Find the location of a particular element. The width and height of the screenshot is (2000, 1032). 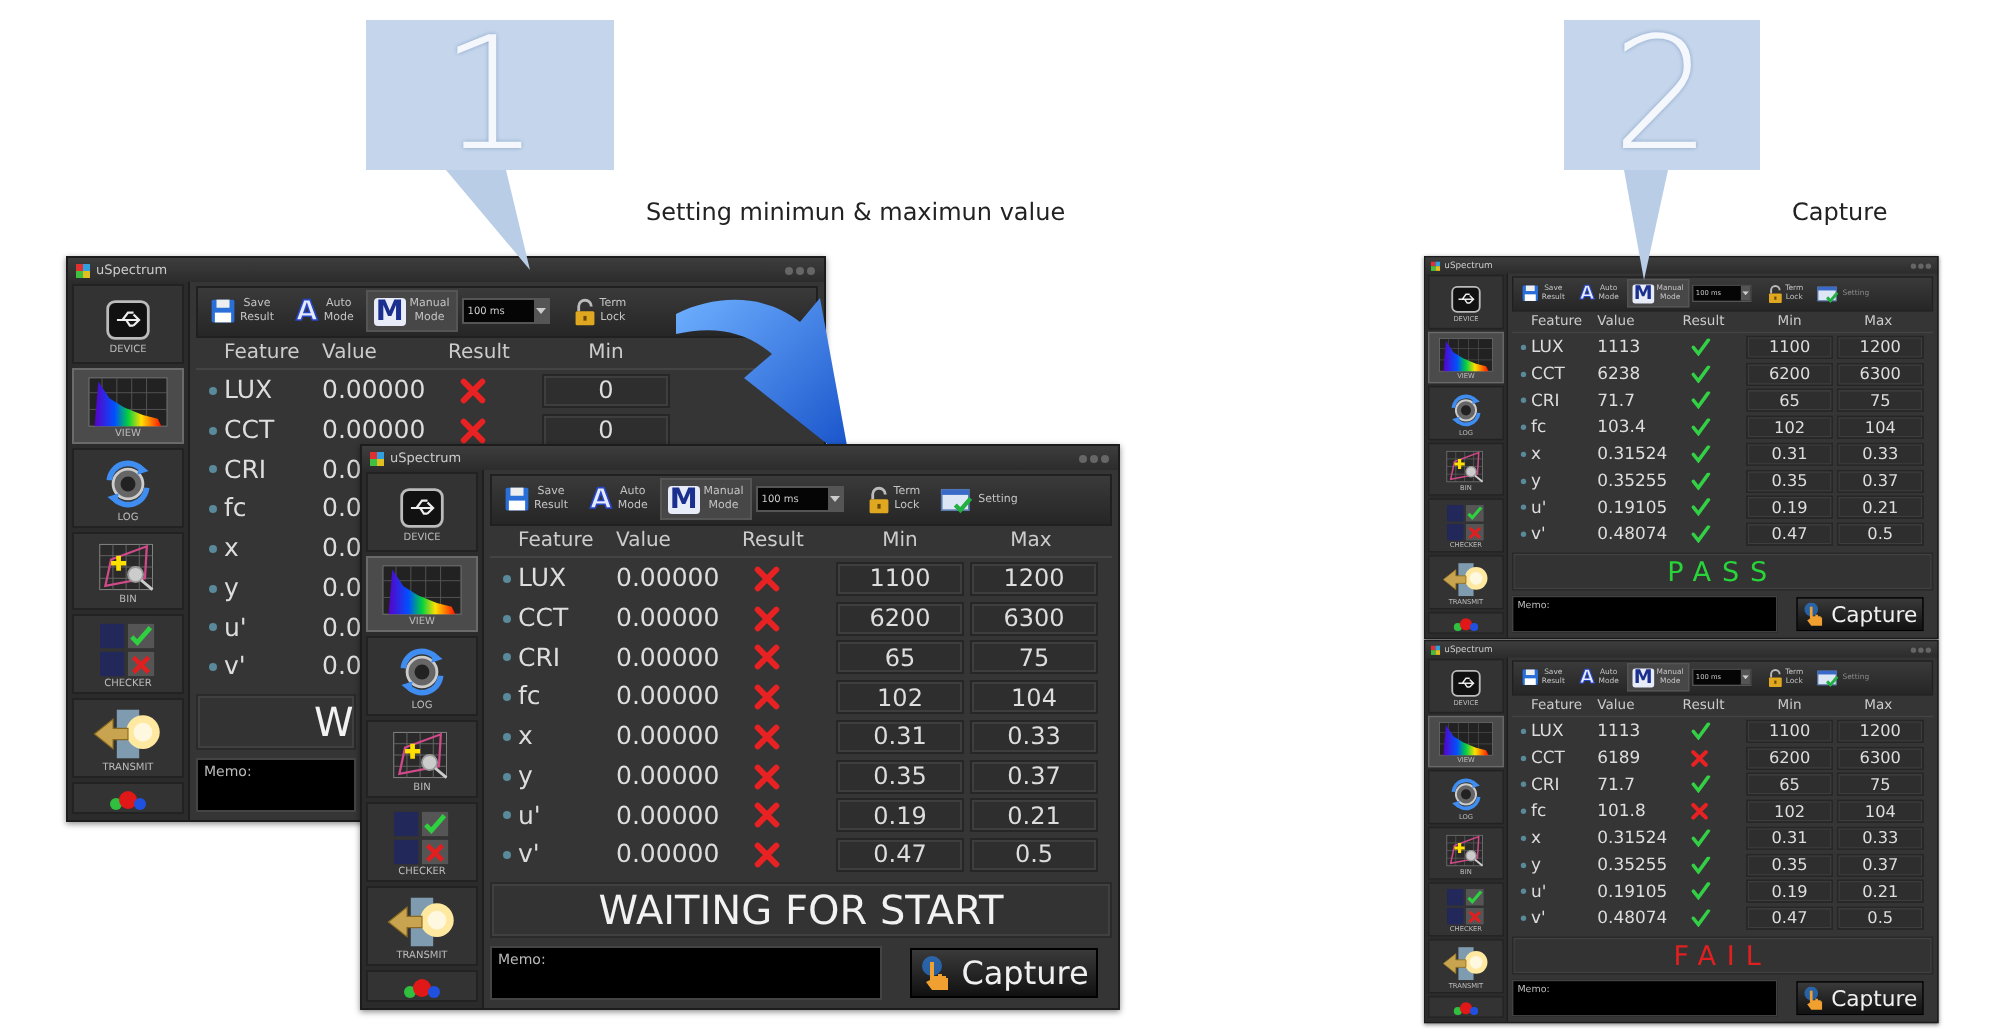

lock-icon is located at coordinates (1775, 294).